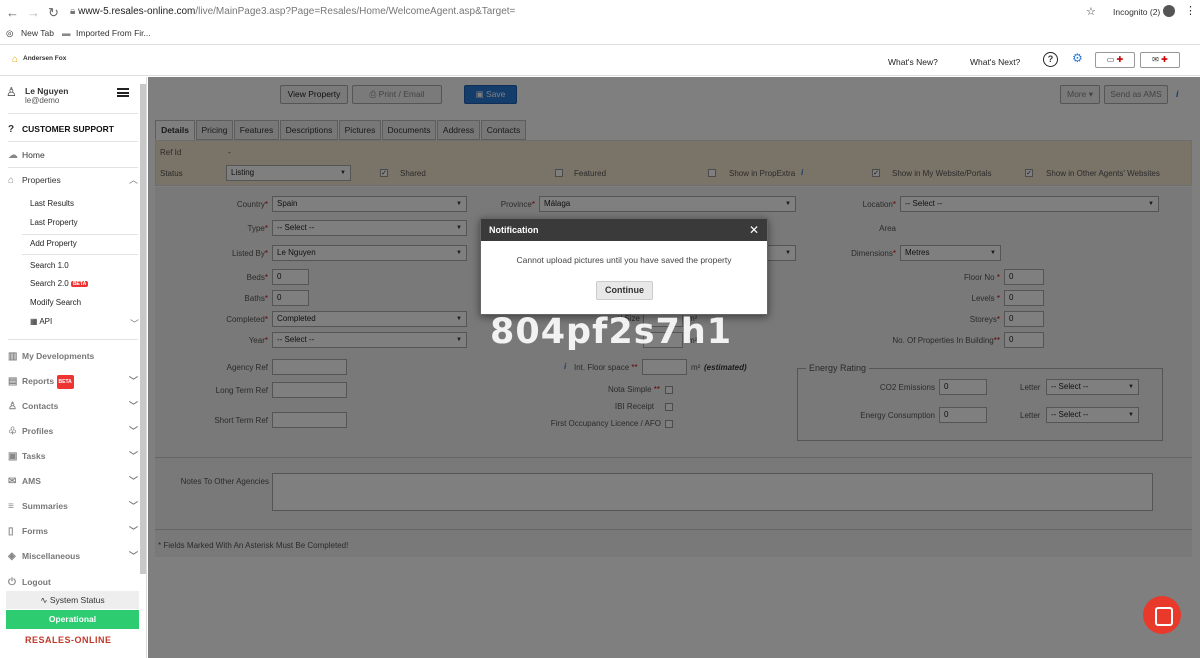  Describe the element at coordinates (59, 283) in the screenshot. I see `sidebar-sub-search-2: Search 2.0 BETA` at that location.